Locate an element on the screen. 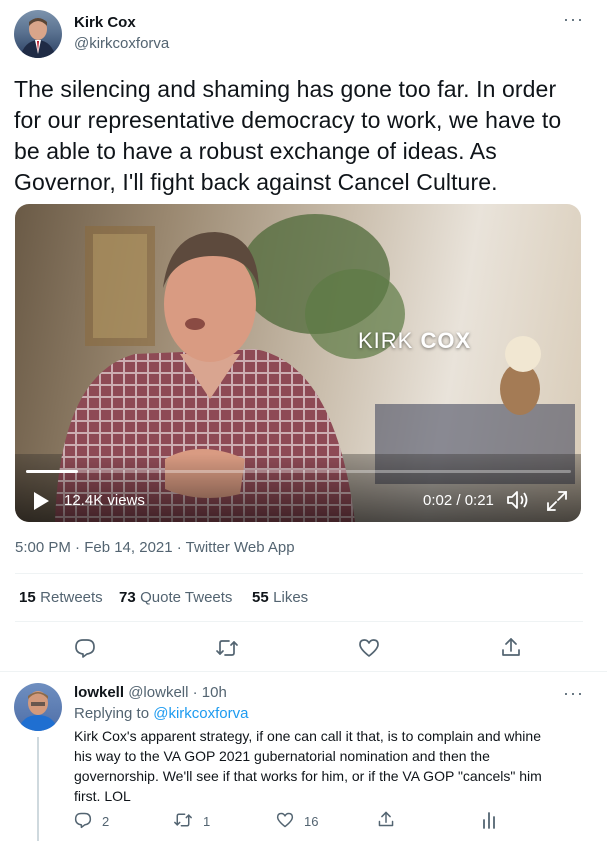 The height and width of the screenshot is (843, 607). thread-line is located at coordinates (38, 789).